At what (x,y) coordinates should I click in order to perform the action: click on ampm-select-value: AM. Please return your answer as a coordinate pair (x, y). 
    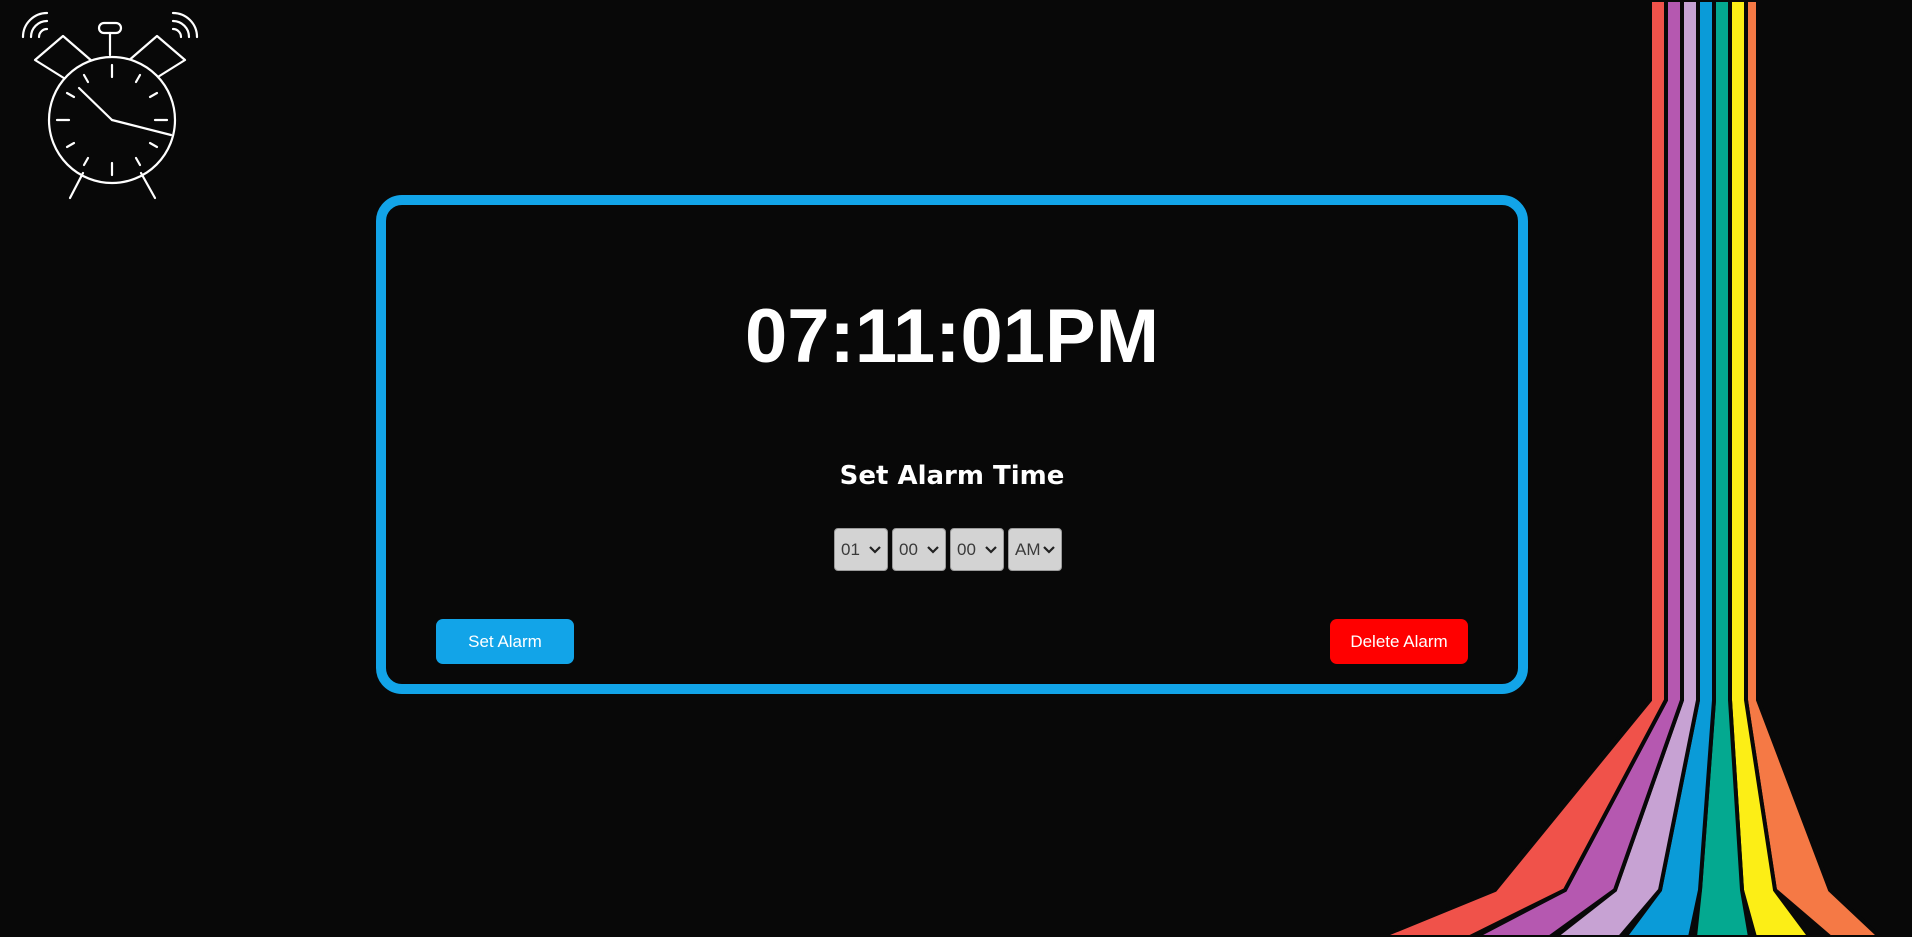
    Looking at the image, I should click on (1028, 549).